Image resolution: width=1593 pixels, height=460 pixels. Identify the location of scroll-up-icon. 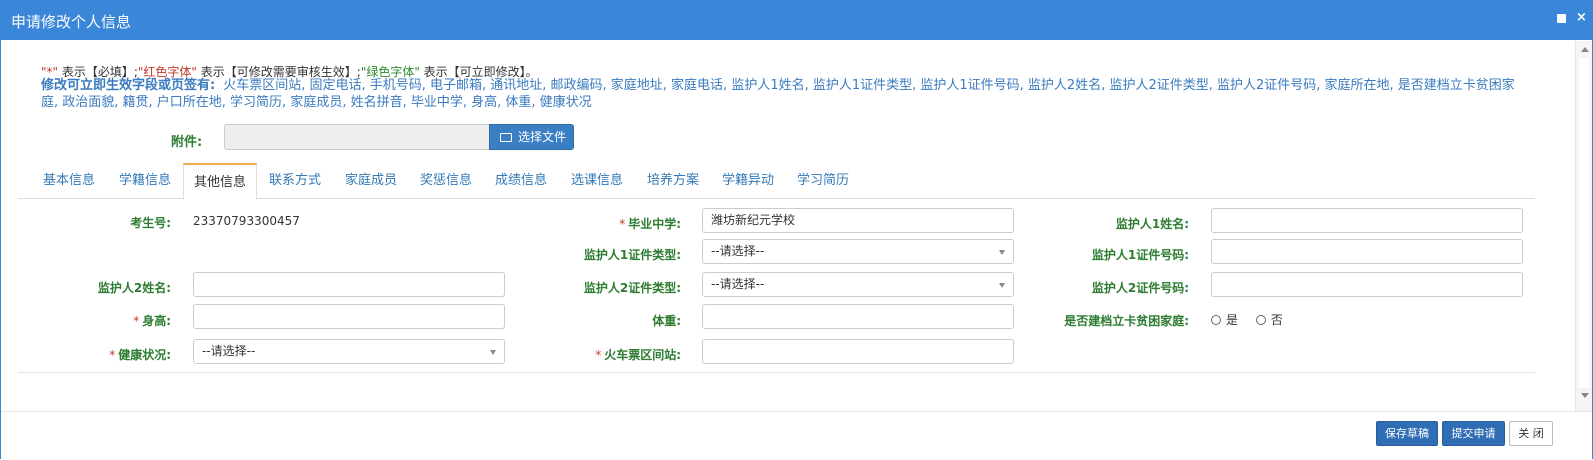
(1585, 49).